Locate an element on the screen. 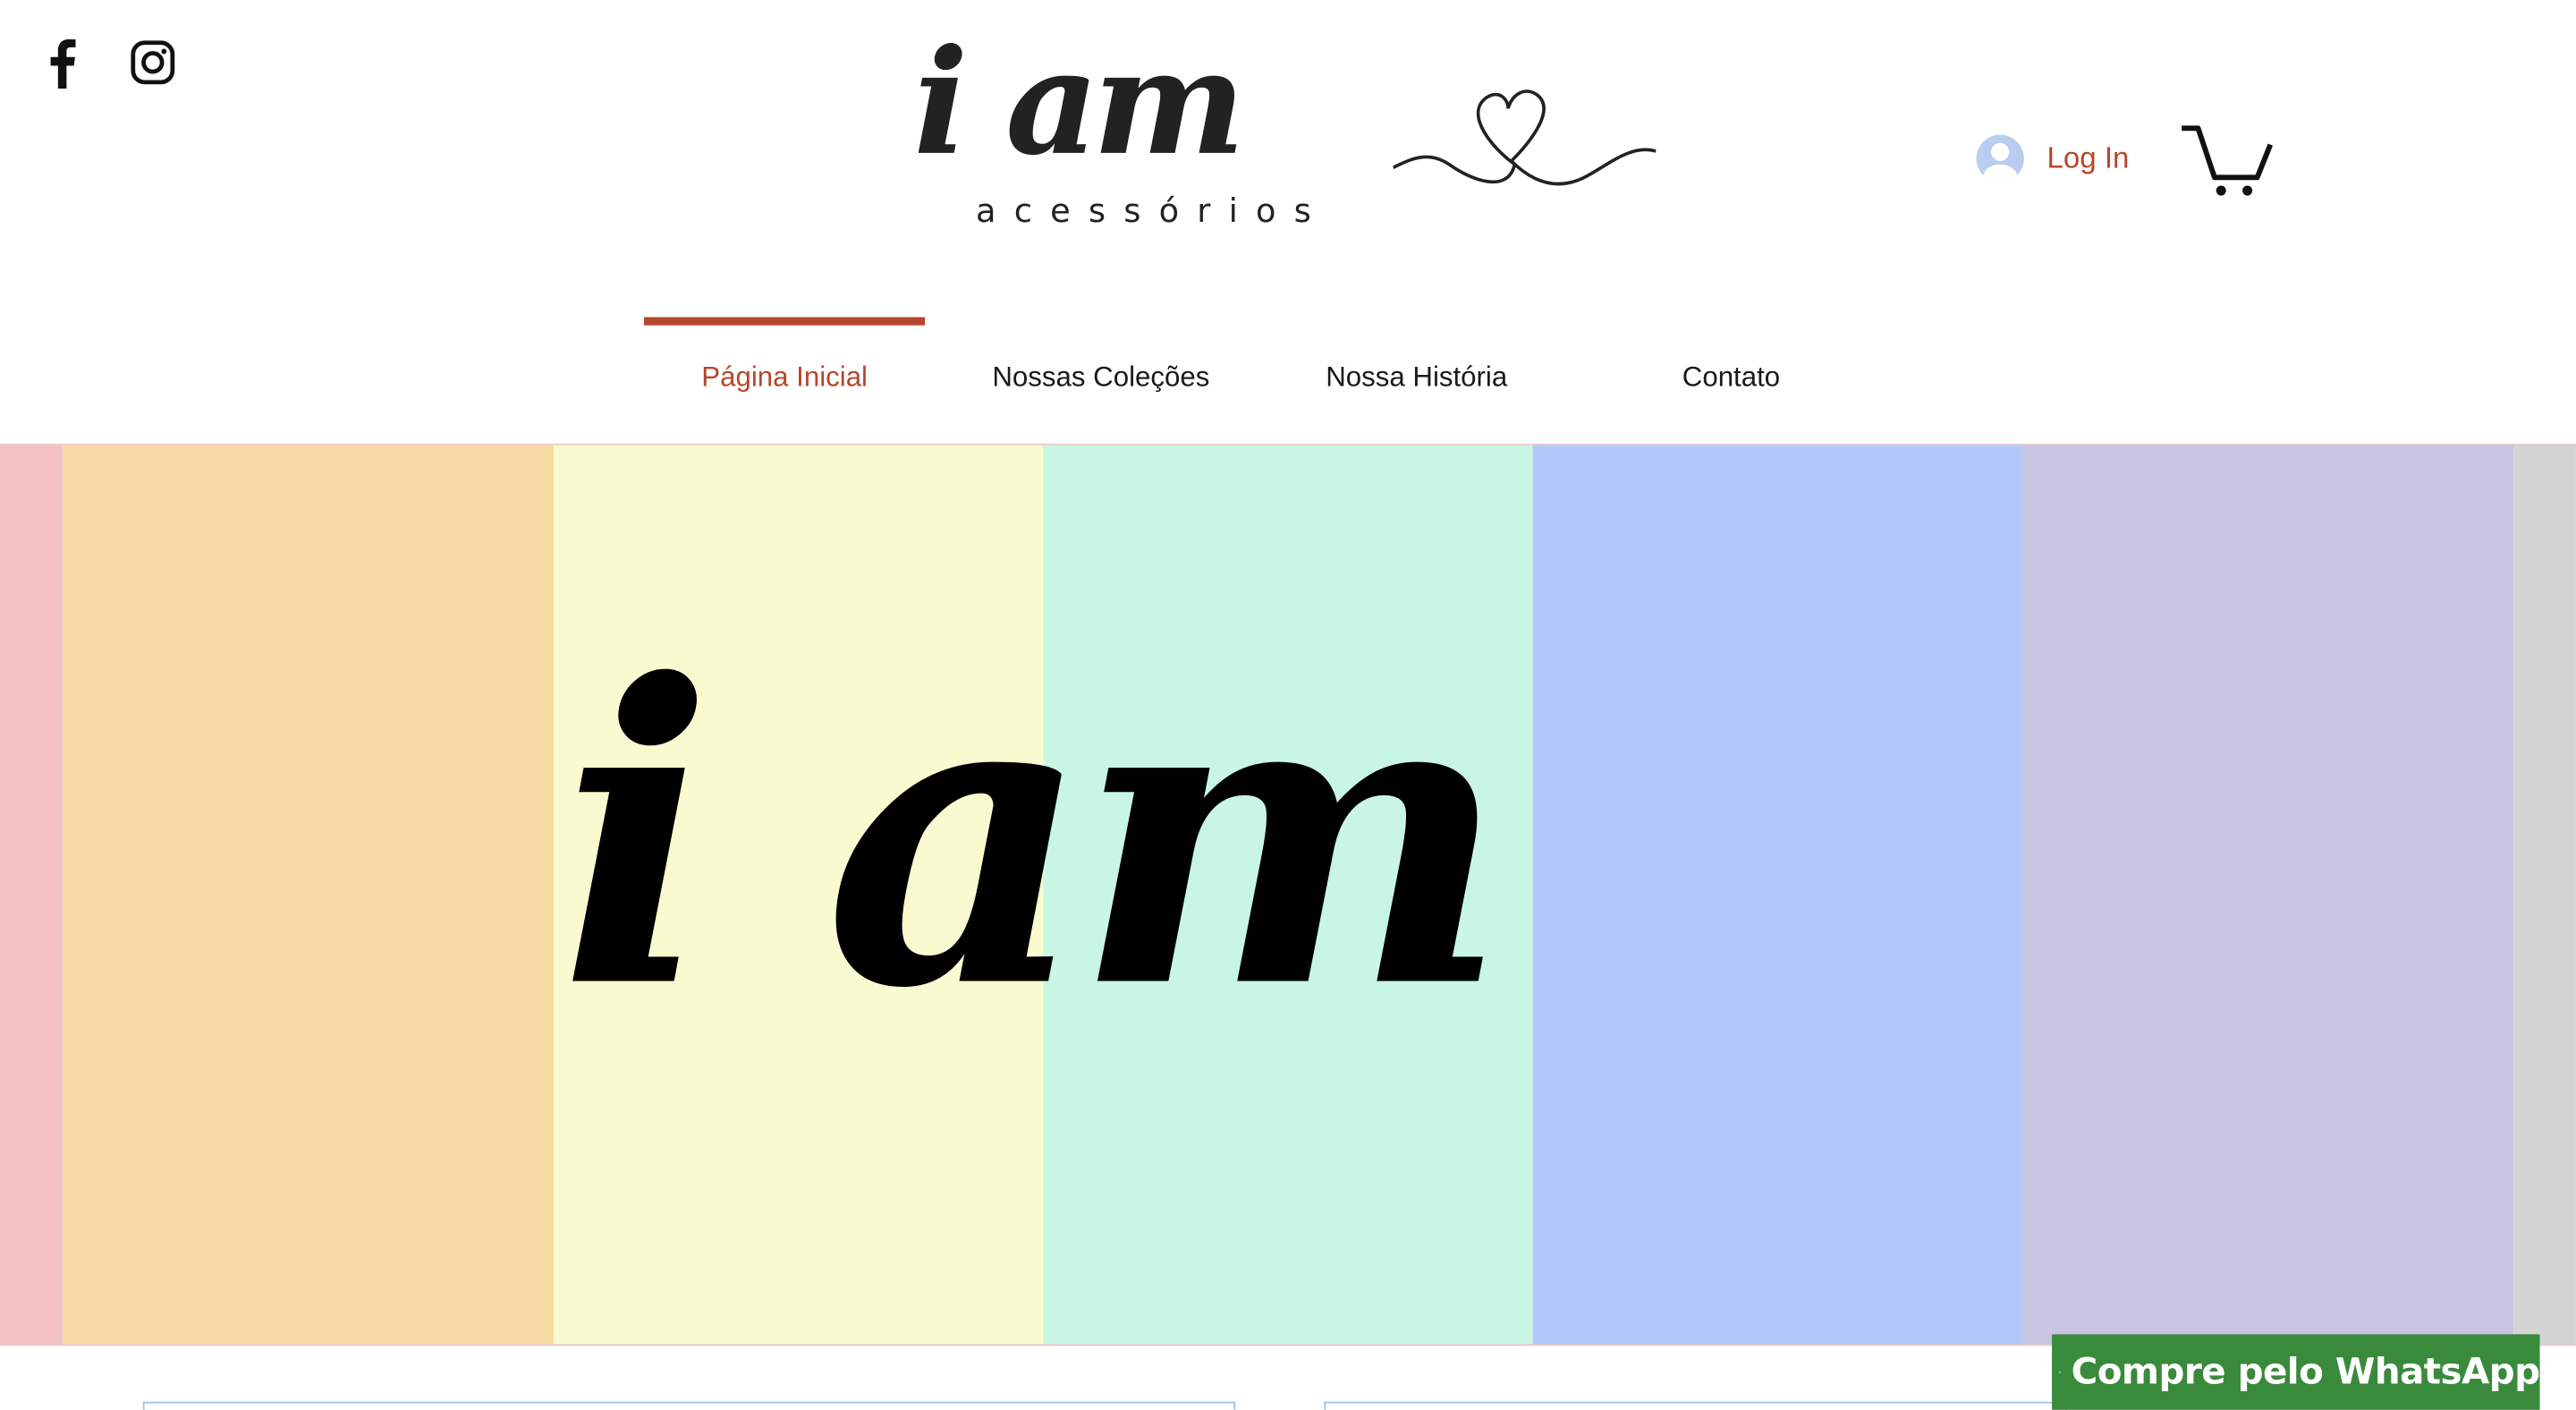  logo-wordmark: i am is located at coordinates (1079, 102).